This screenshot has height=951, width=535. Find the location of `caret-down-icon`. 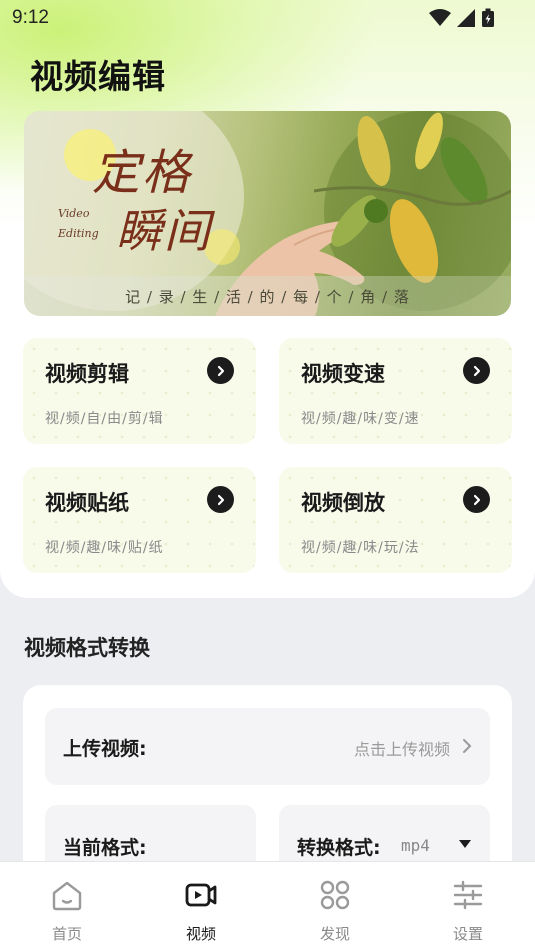

caret-down-icon is located at coordinates (465, 844).